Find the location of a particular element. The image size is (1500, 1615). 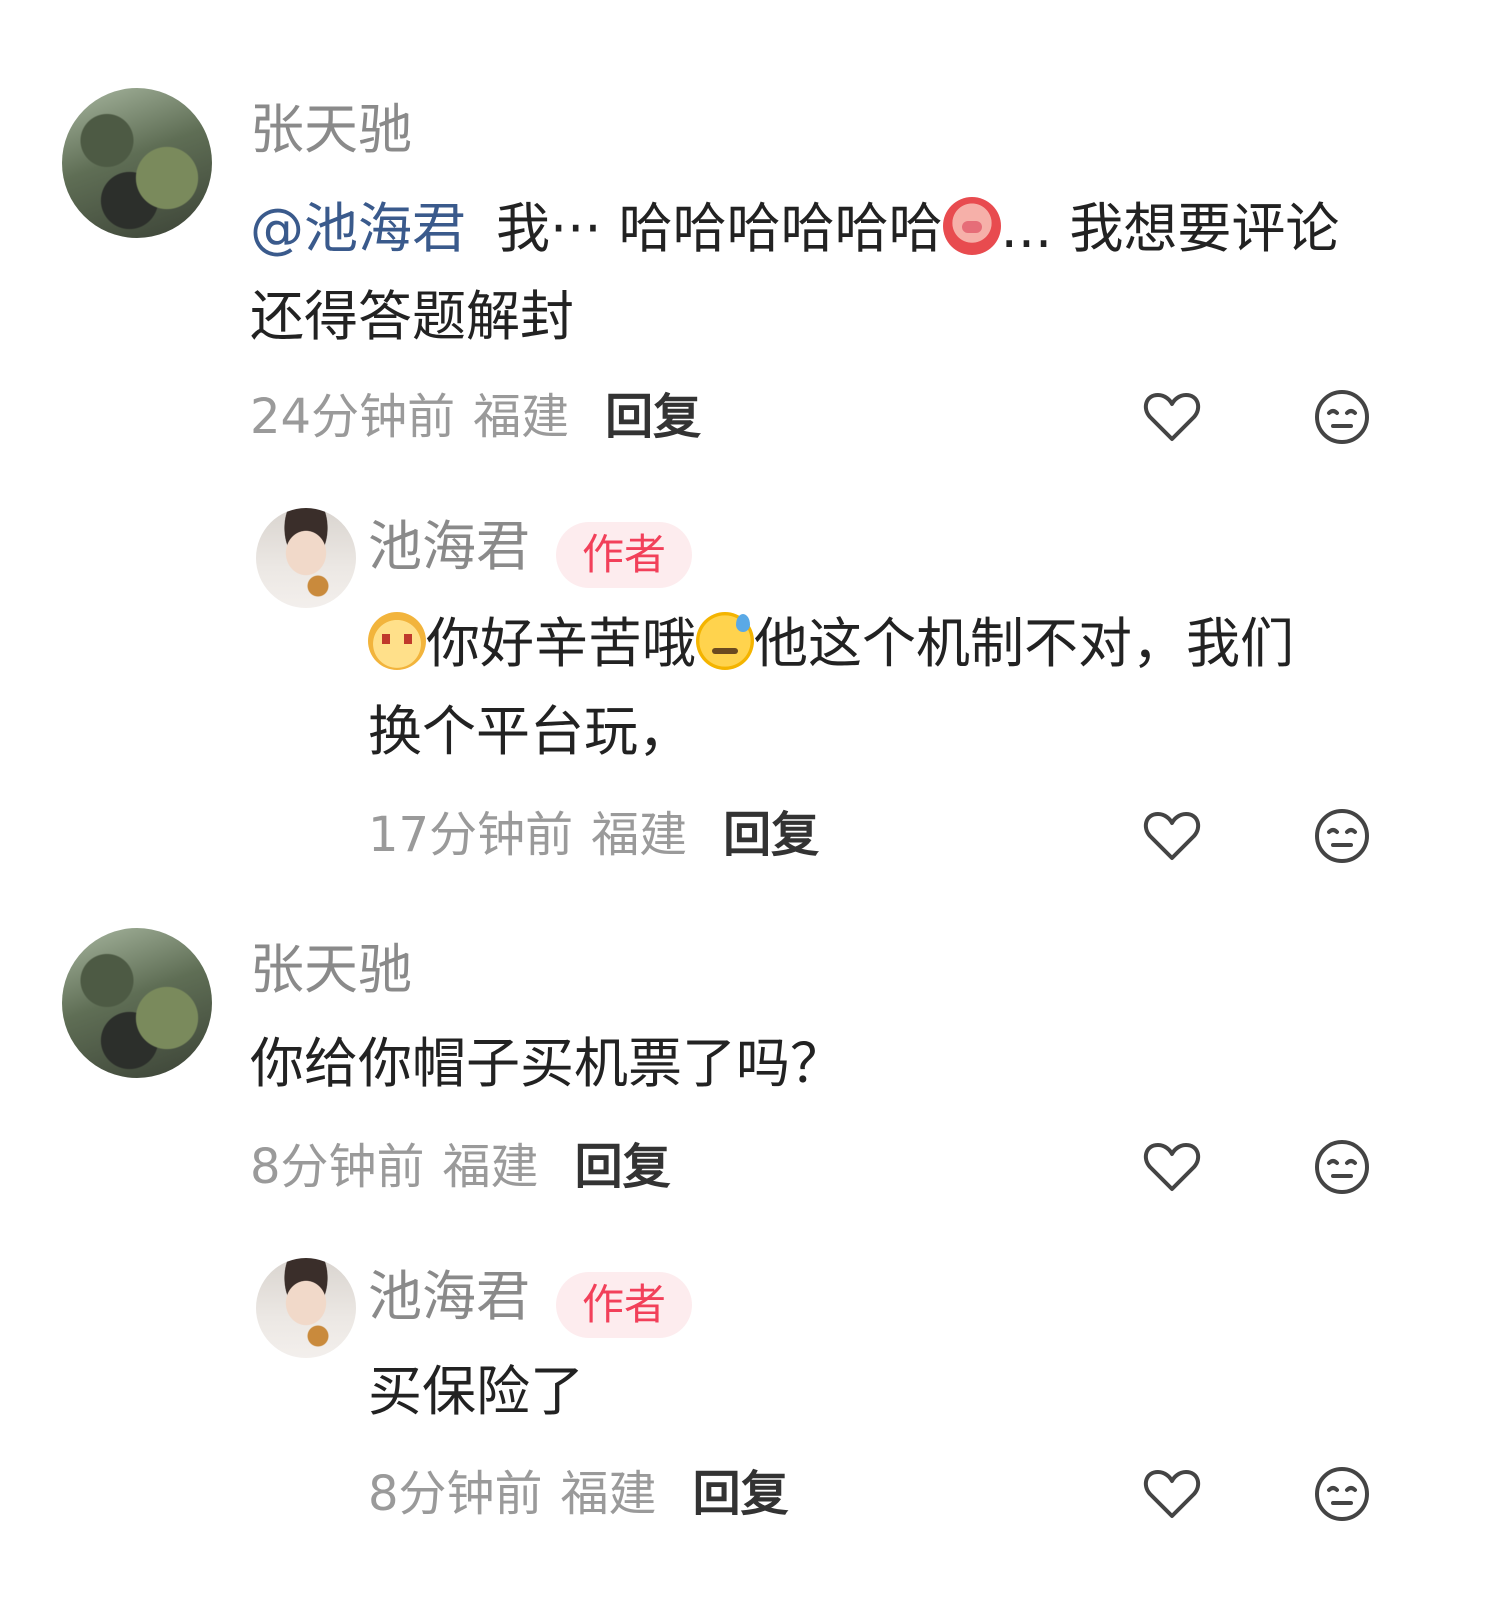

comment-meta: 17分钟前 福建 回复 is located at coordinates (593, 835).